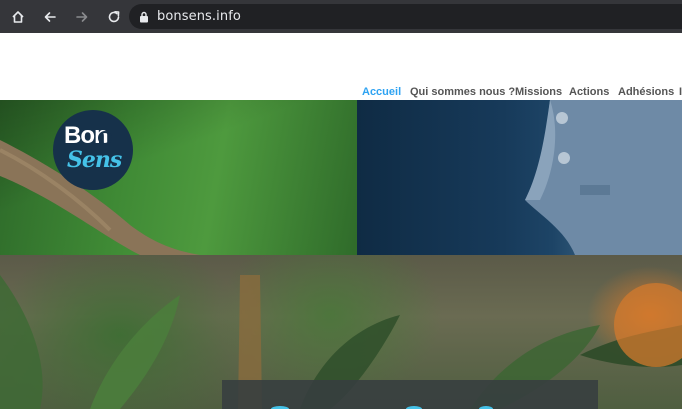 The image size is (682, 409). Describe the element at coordinates (646, 92) in the screenshot. I see `menu-item-adhesions: Adhésions` at that location.